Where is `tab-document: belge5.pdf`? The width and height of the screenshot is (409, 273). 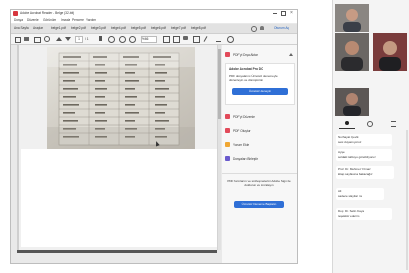 tab-document: belge5.pdf is located at coordinates (139, 28).